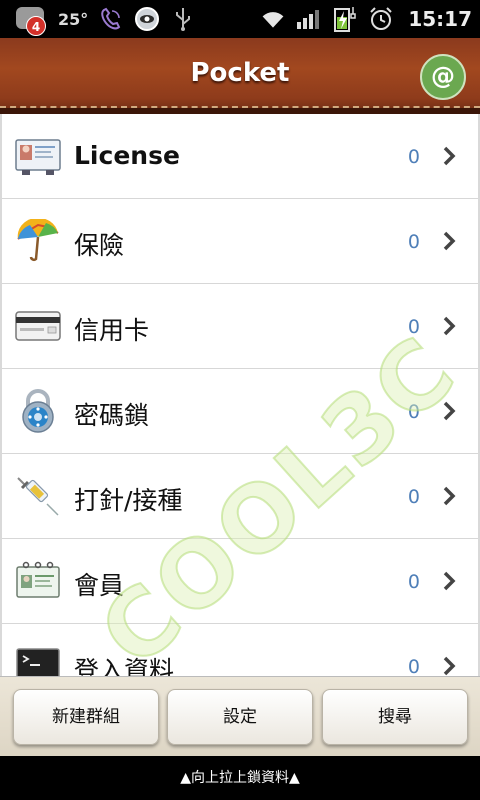 The height and width of the screenshot is (800, 480). What do you see at coordinates (124, 666) in the screenshot?
I see `list-item-label: 登入資料` at bounding box center [124, 666].